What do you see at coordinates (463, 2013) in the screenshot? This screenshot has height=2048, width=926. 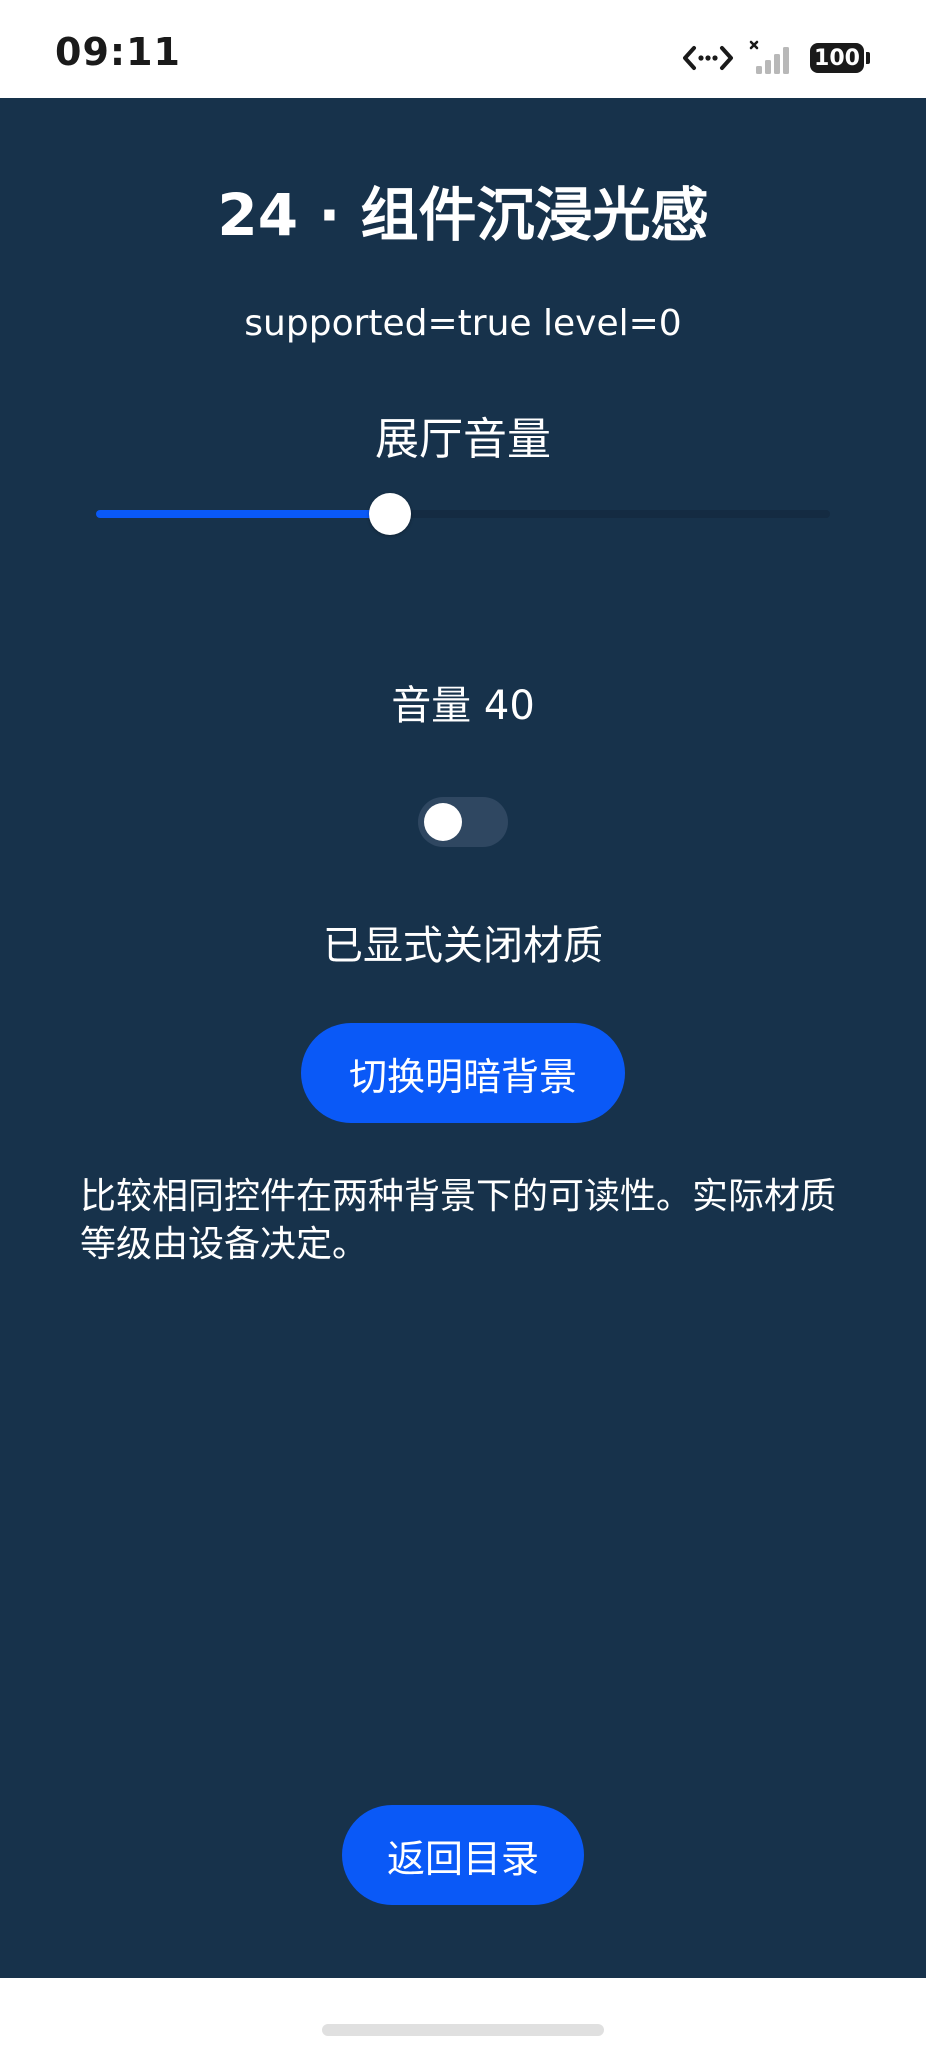 I see `navigation-bar` at bounding box center [463, 2013].